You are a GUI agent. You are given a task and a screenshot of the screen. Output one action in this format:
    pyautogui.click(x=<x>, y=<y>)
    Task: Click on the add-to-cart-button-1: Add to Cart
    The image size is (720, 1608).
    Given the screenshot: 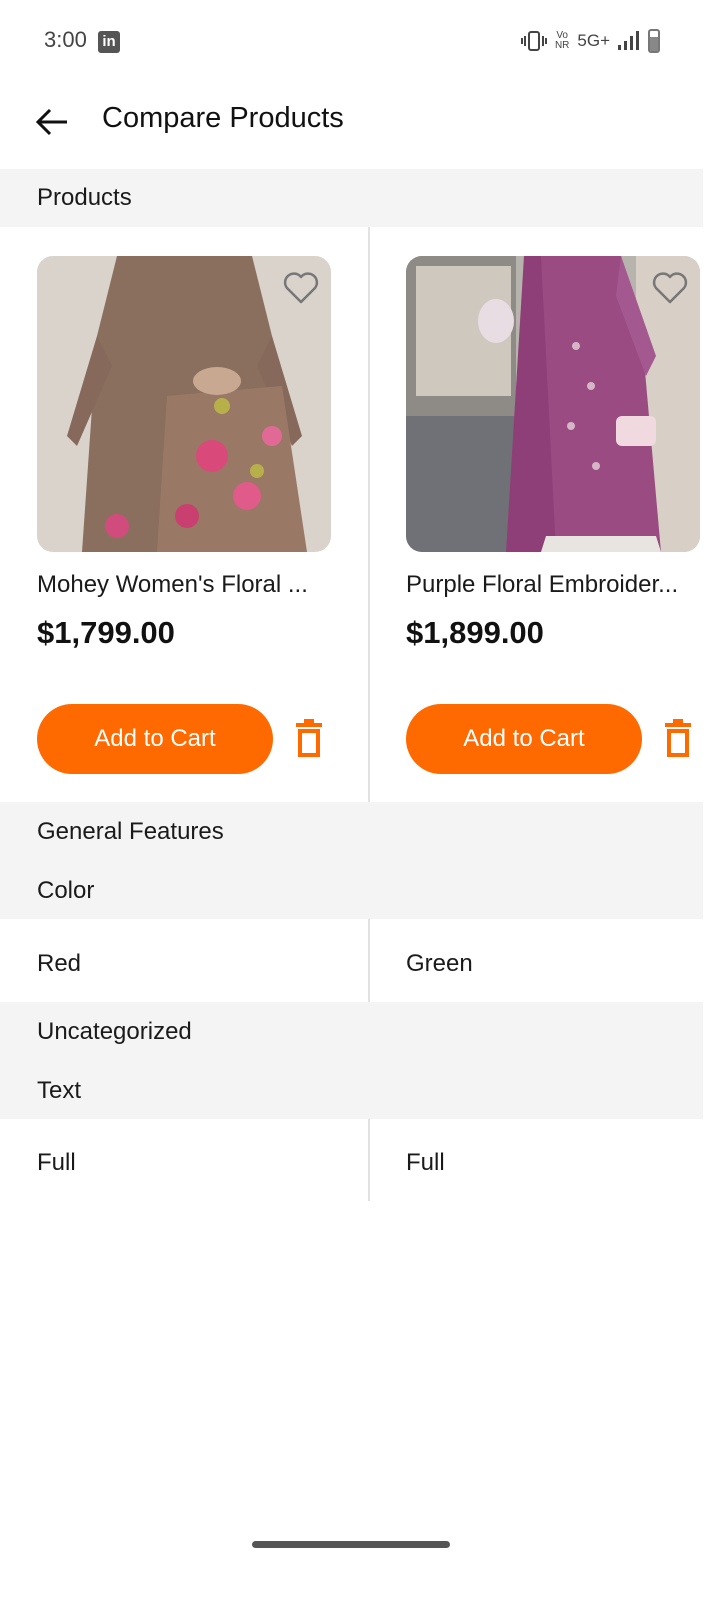 What is the action you would take?
    pyautogui.click(x=155, y=739)
    